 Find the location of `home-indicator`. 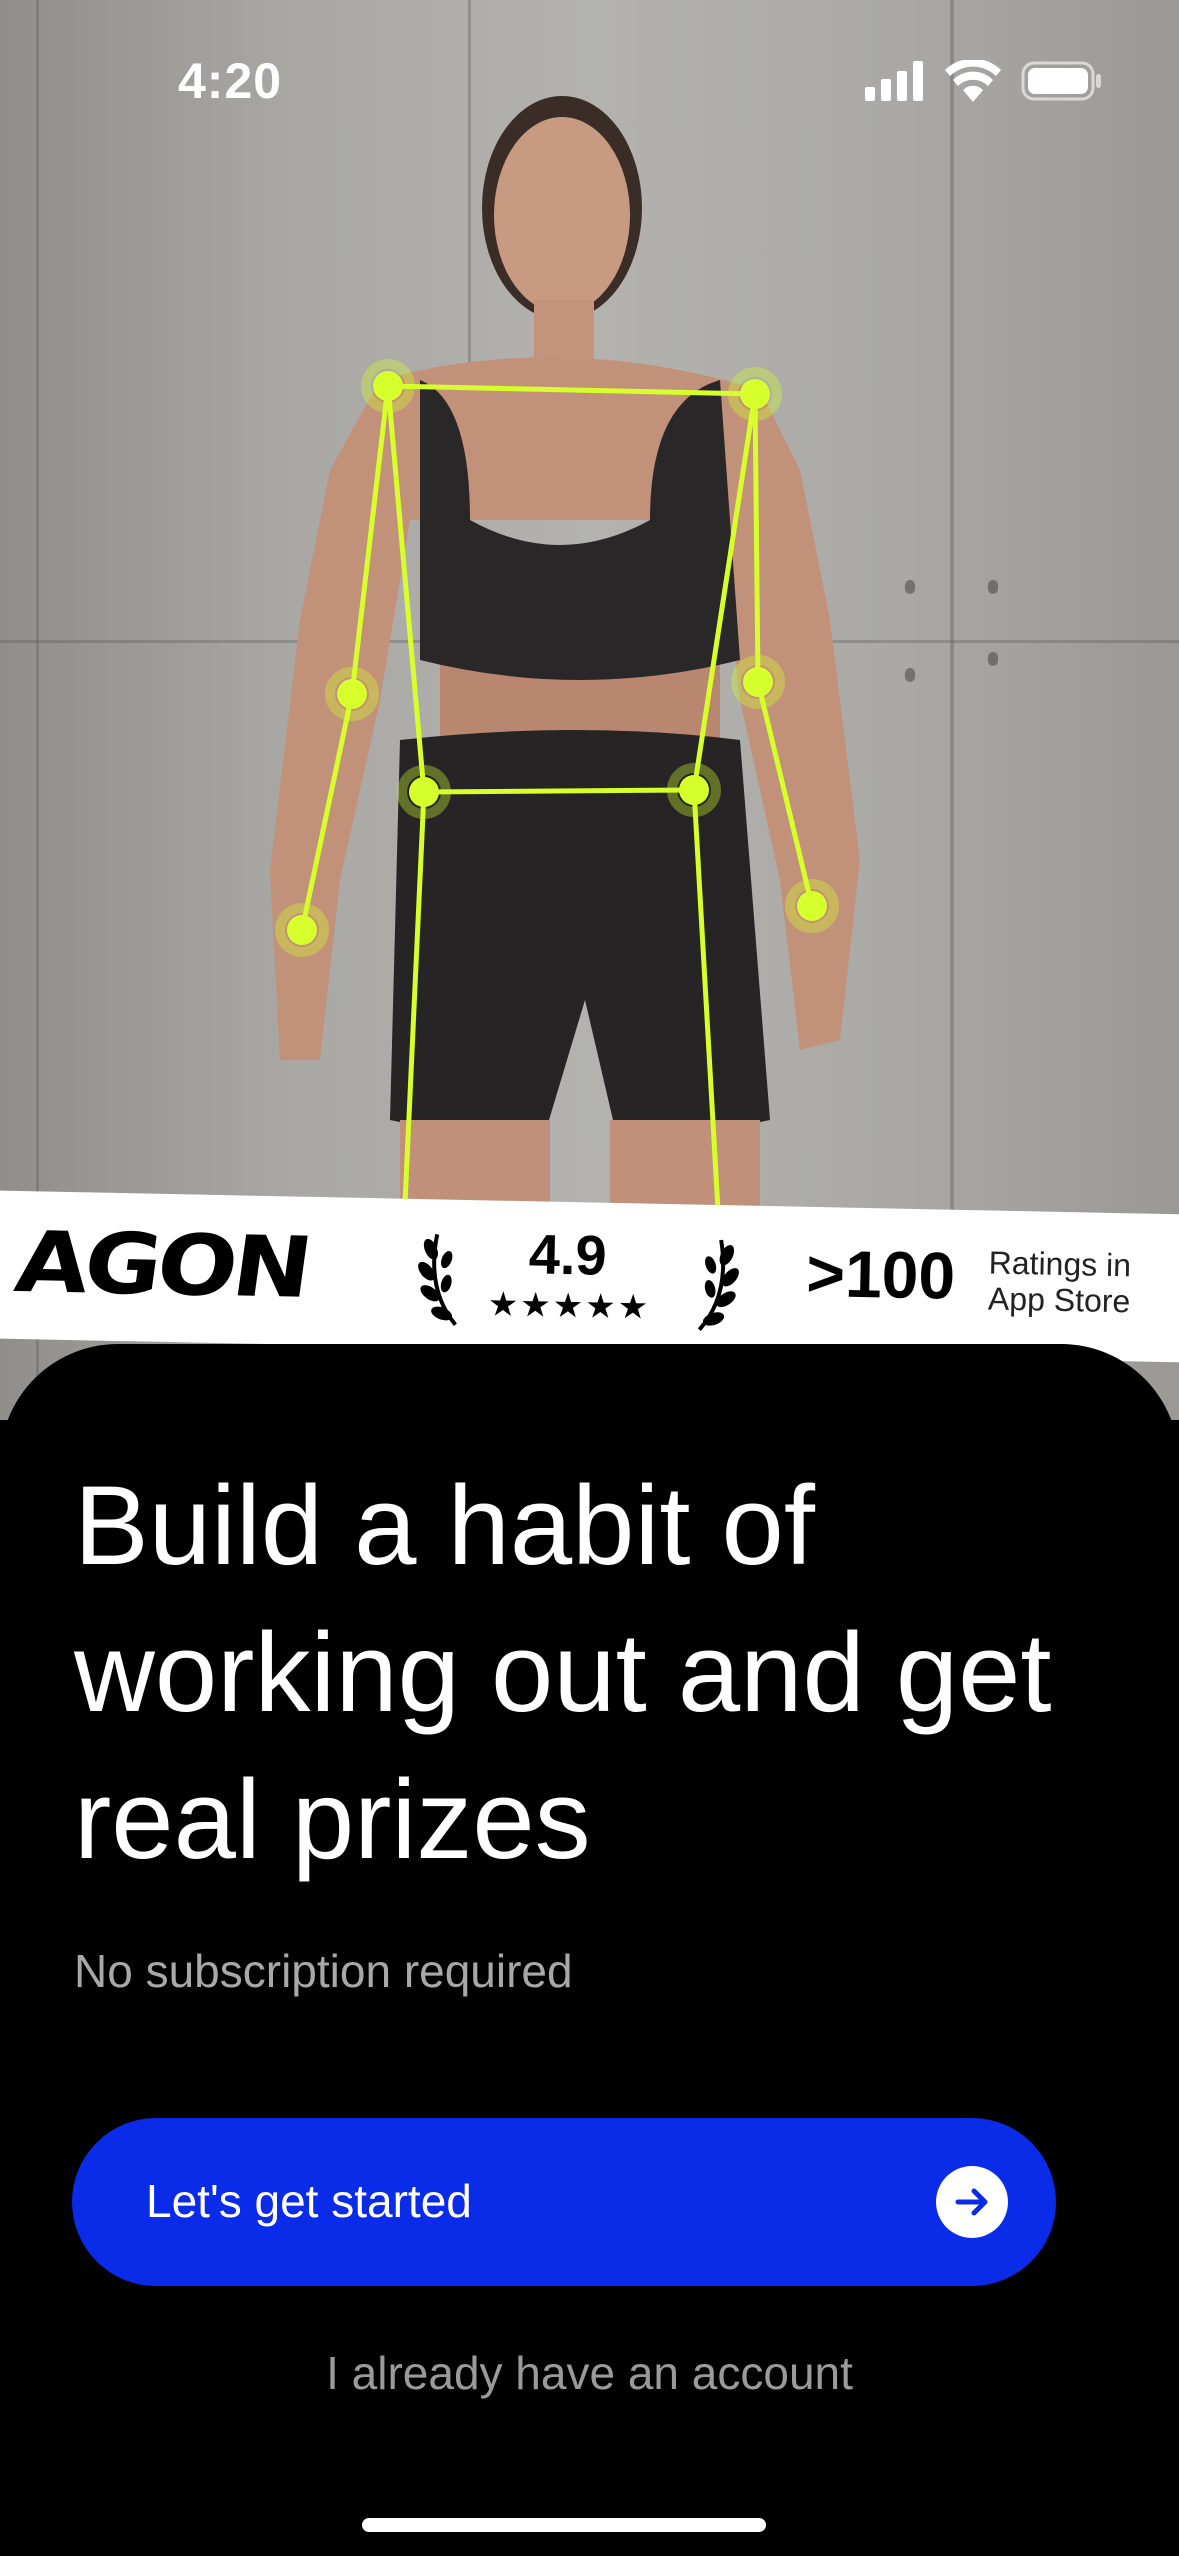

home-indicator is located at coordinates (564, 2525).